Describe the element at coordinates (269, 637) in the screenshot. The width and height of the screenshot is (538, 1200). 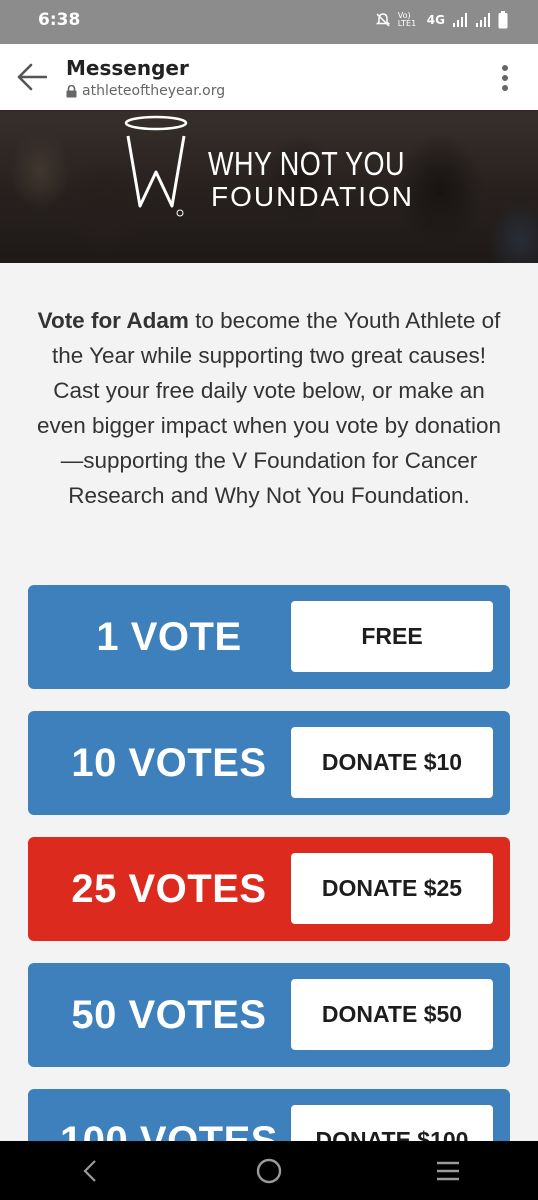
I see `vote-option-1: 1 VOTE FREE` at that location.